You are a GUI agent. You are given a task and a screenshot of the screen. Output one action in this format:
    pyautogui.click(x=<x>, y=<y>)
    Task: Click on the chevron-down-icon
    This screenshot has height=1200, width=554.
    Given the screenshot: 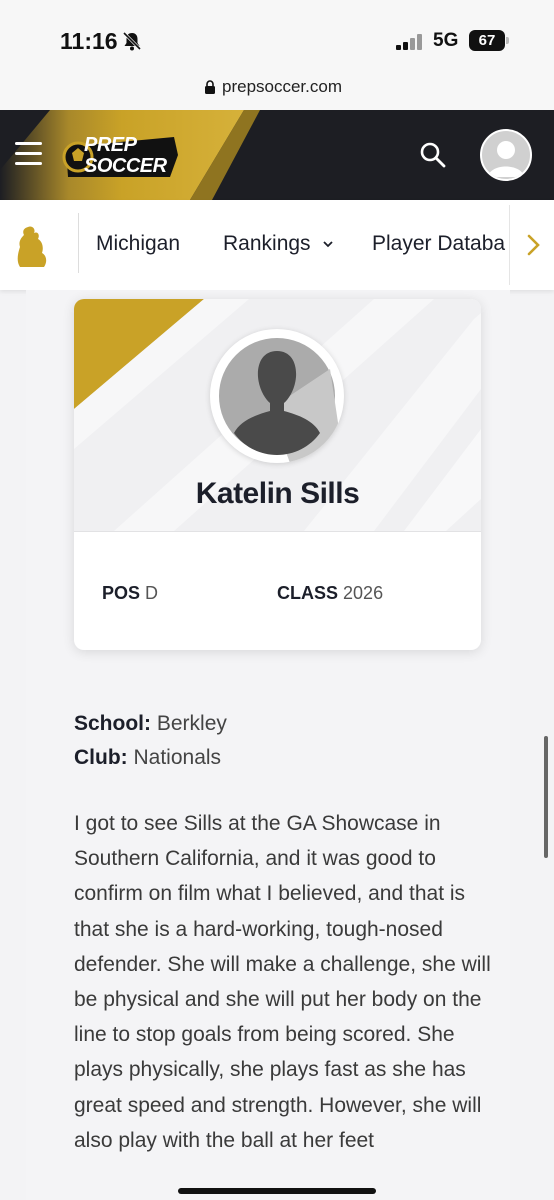 What is the action you would take?
    pyautogui.click(x=328, y=244)
    